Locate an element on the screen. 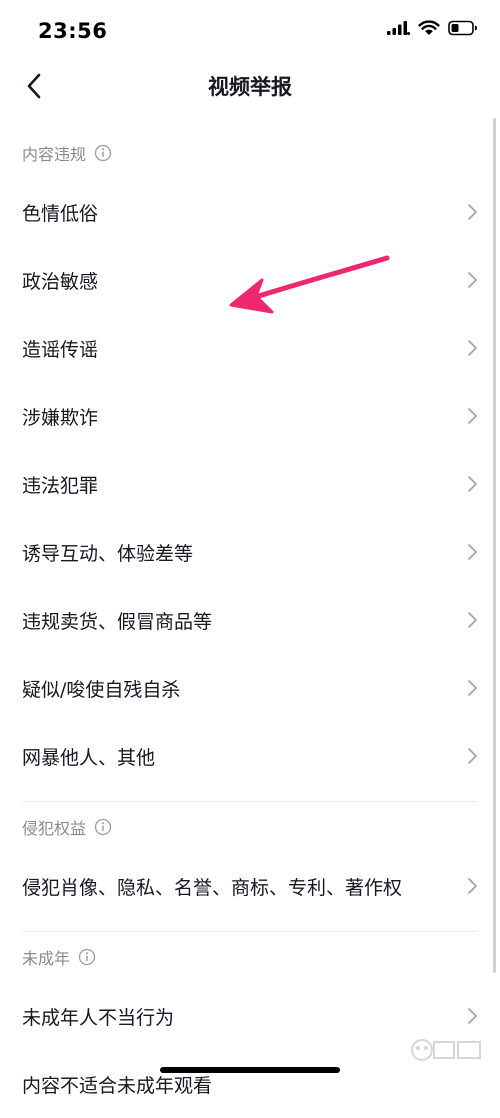 Image resolution: width=500 pixels, height=1118 pixels. list-item: 诱导互动、体验差等 is located at coordinates (250, 552).